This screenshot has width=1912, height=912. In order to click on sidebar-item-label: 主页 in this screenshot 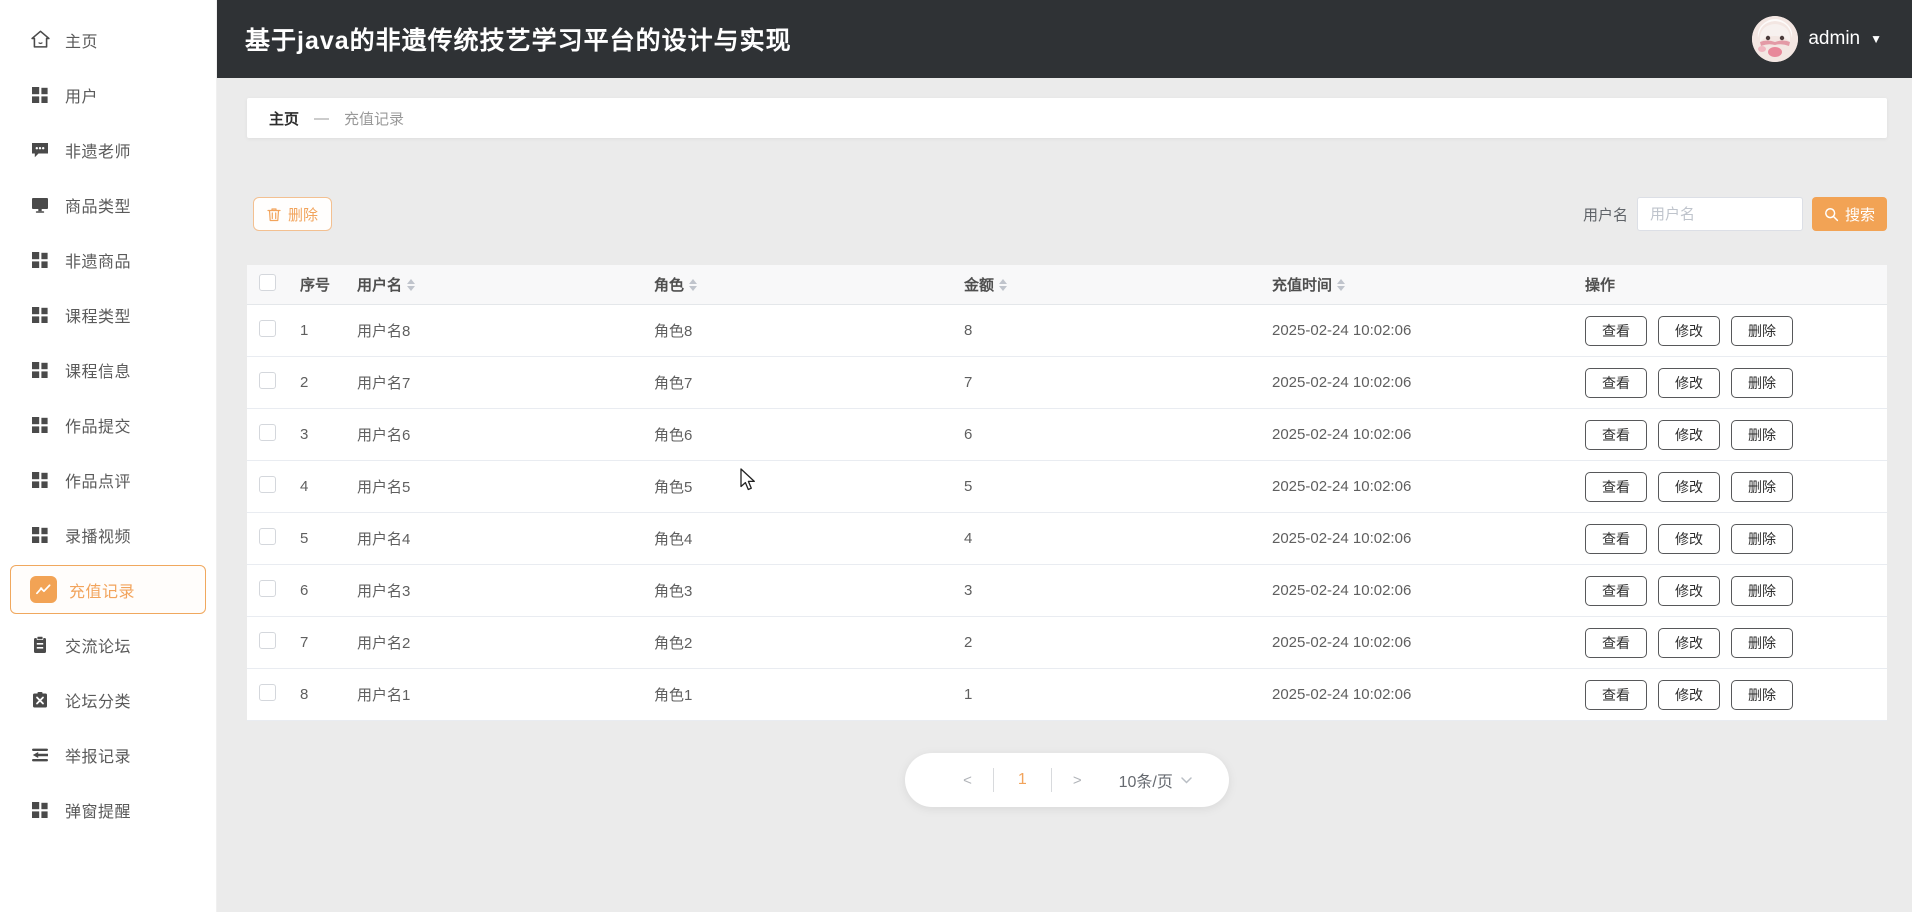, I will do `click(82, 42)`.